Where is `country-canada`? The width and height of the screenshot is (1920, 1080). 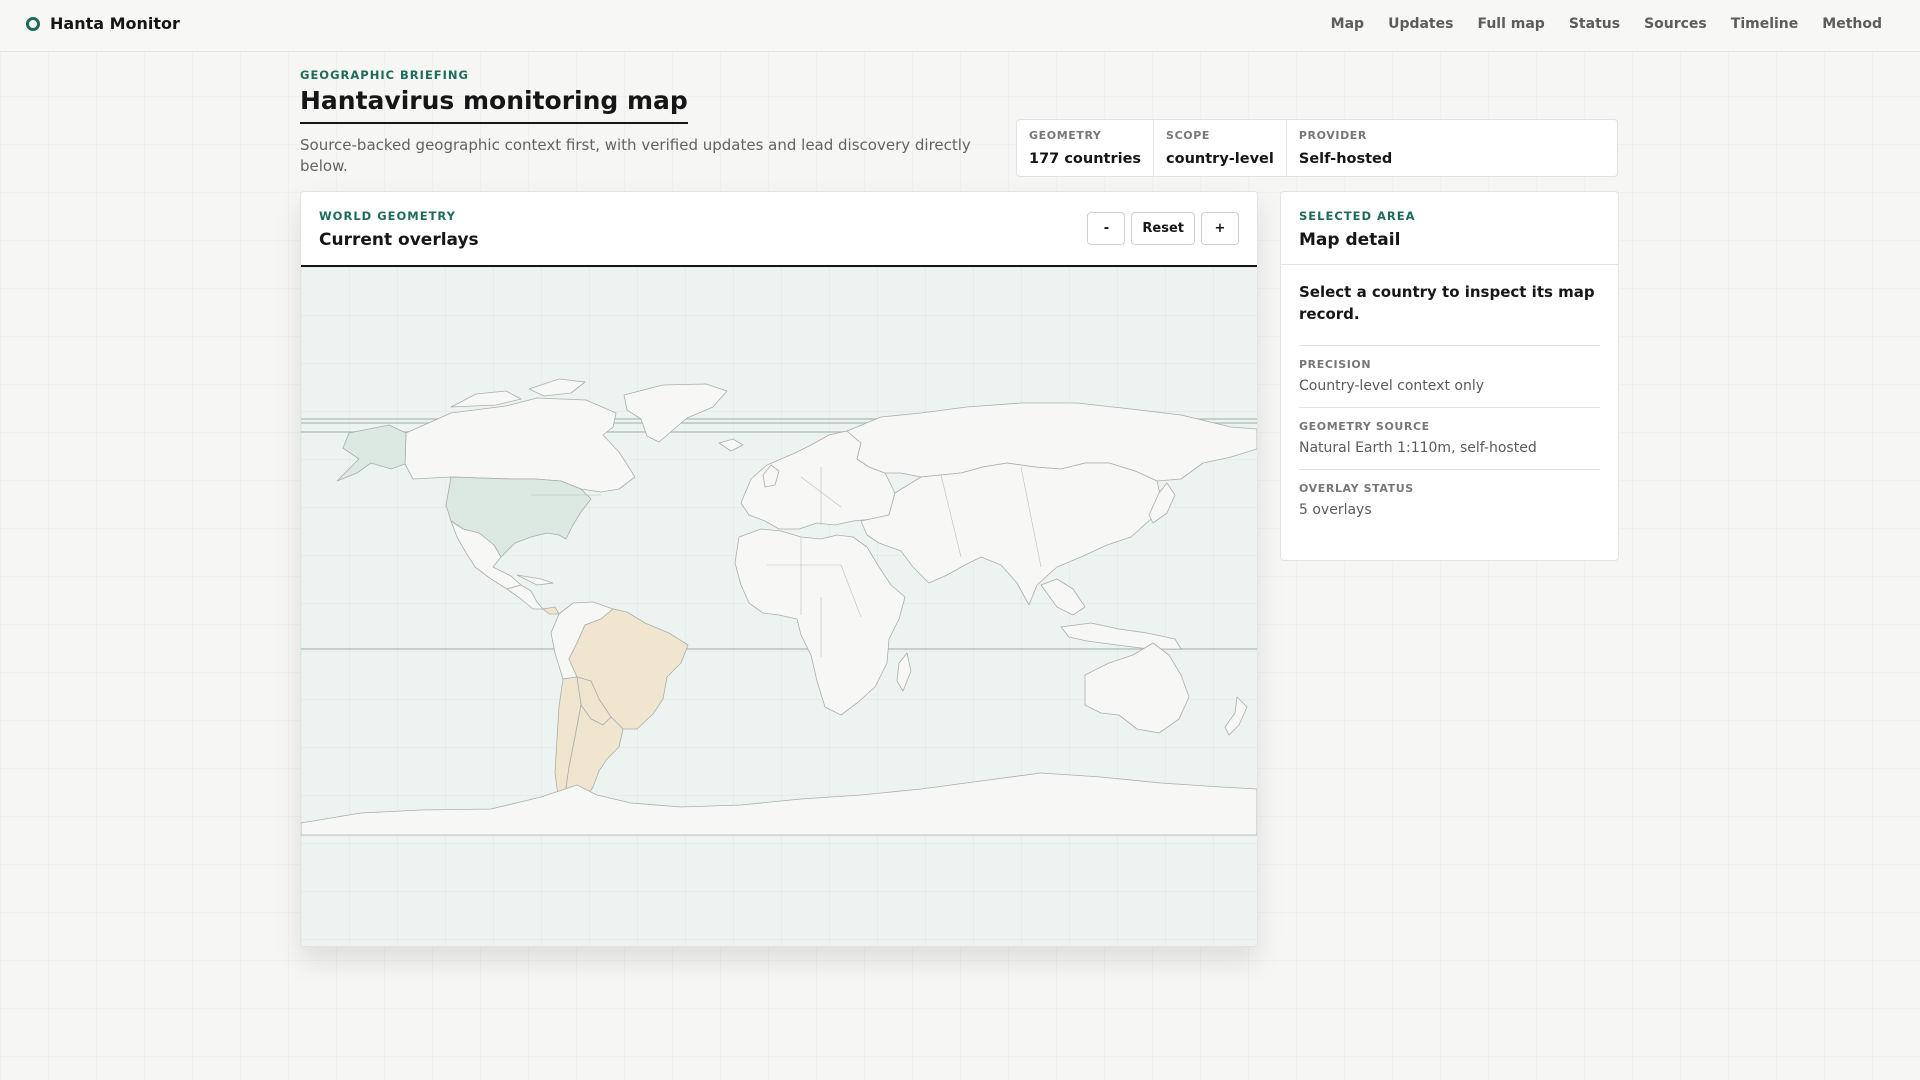
country-canada is located at coordinates (520, 445).